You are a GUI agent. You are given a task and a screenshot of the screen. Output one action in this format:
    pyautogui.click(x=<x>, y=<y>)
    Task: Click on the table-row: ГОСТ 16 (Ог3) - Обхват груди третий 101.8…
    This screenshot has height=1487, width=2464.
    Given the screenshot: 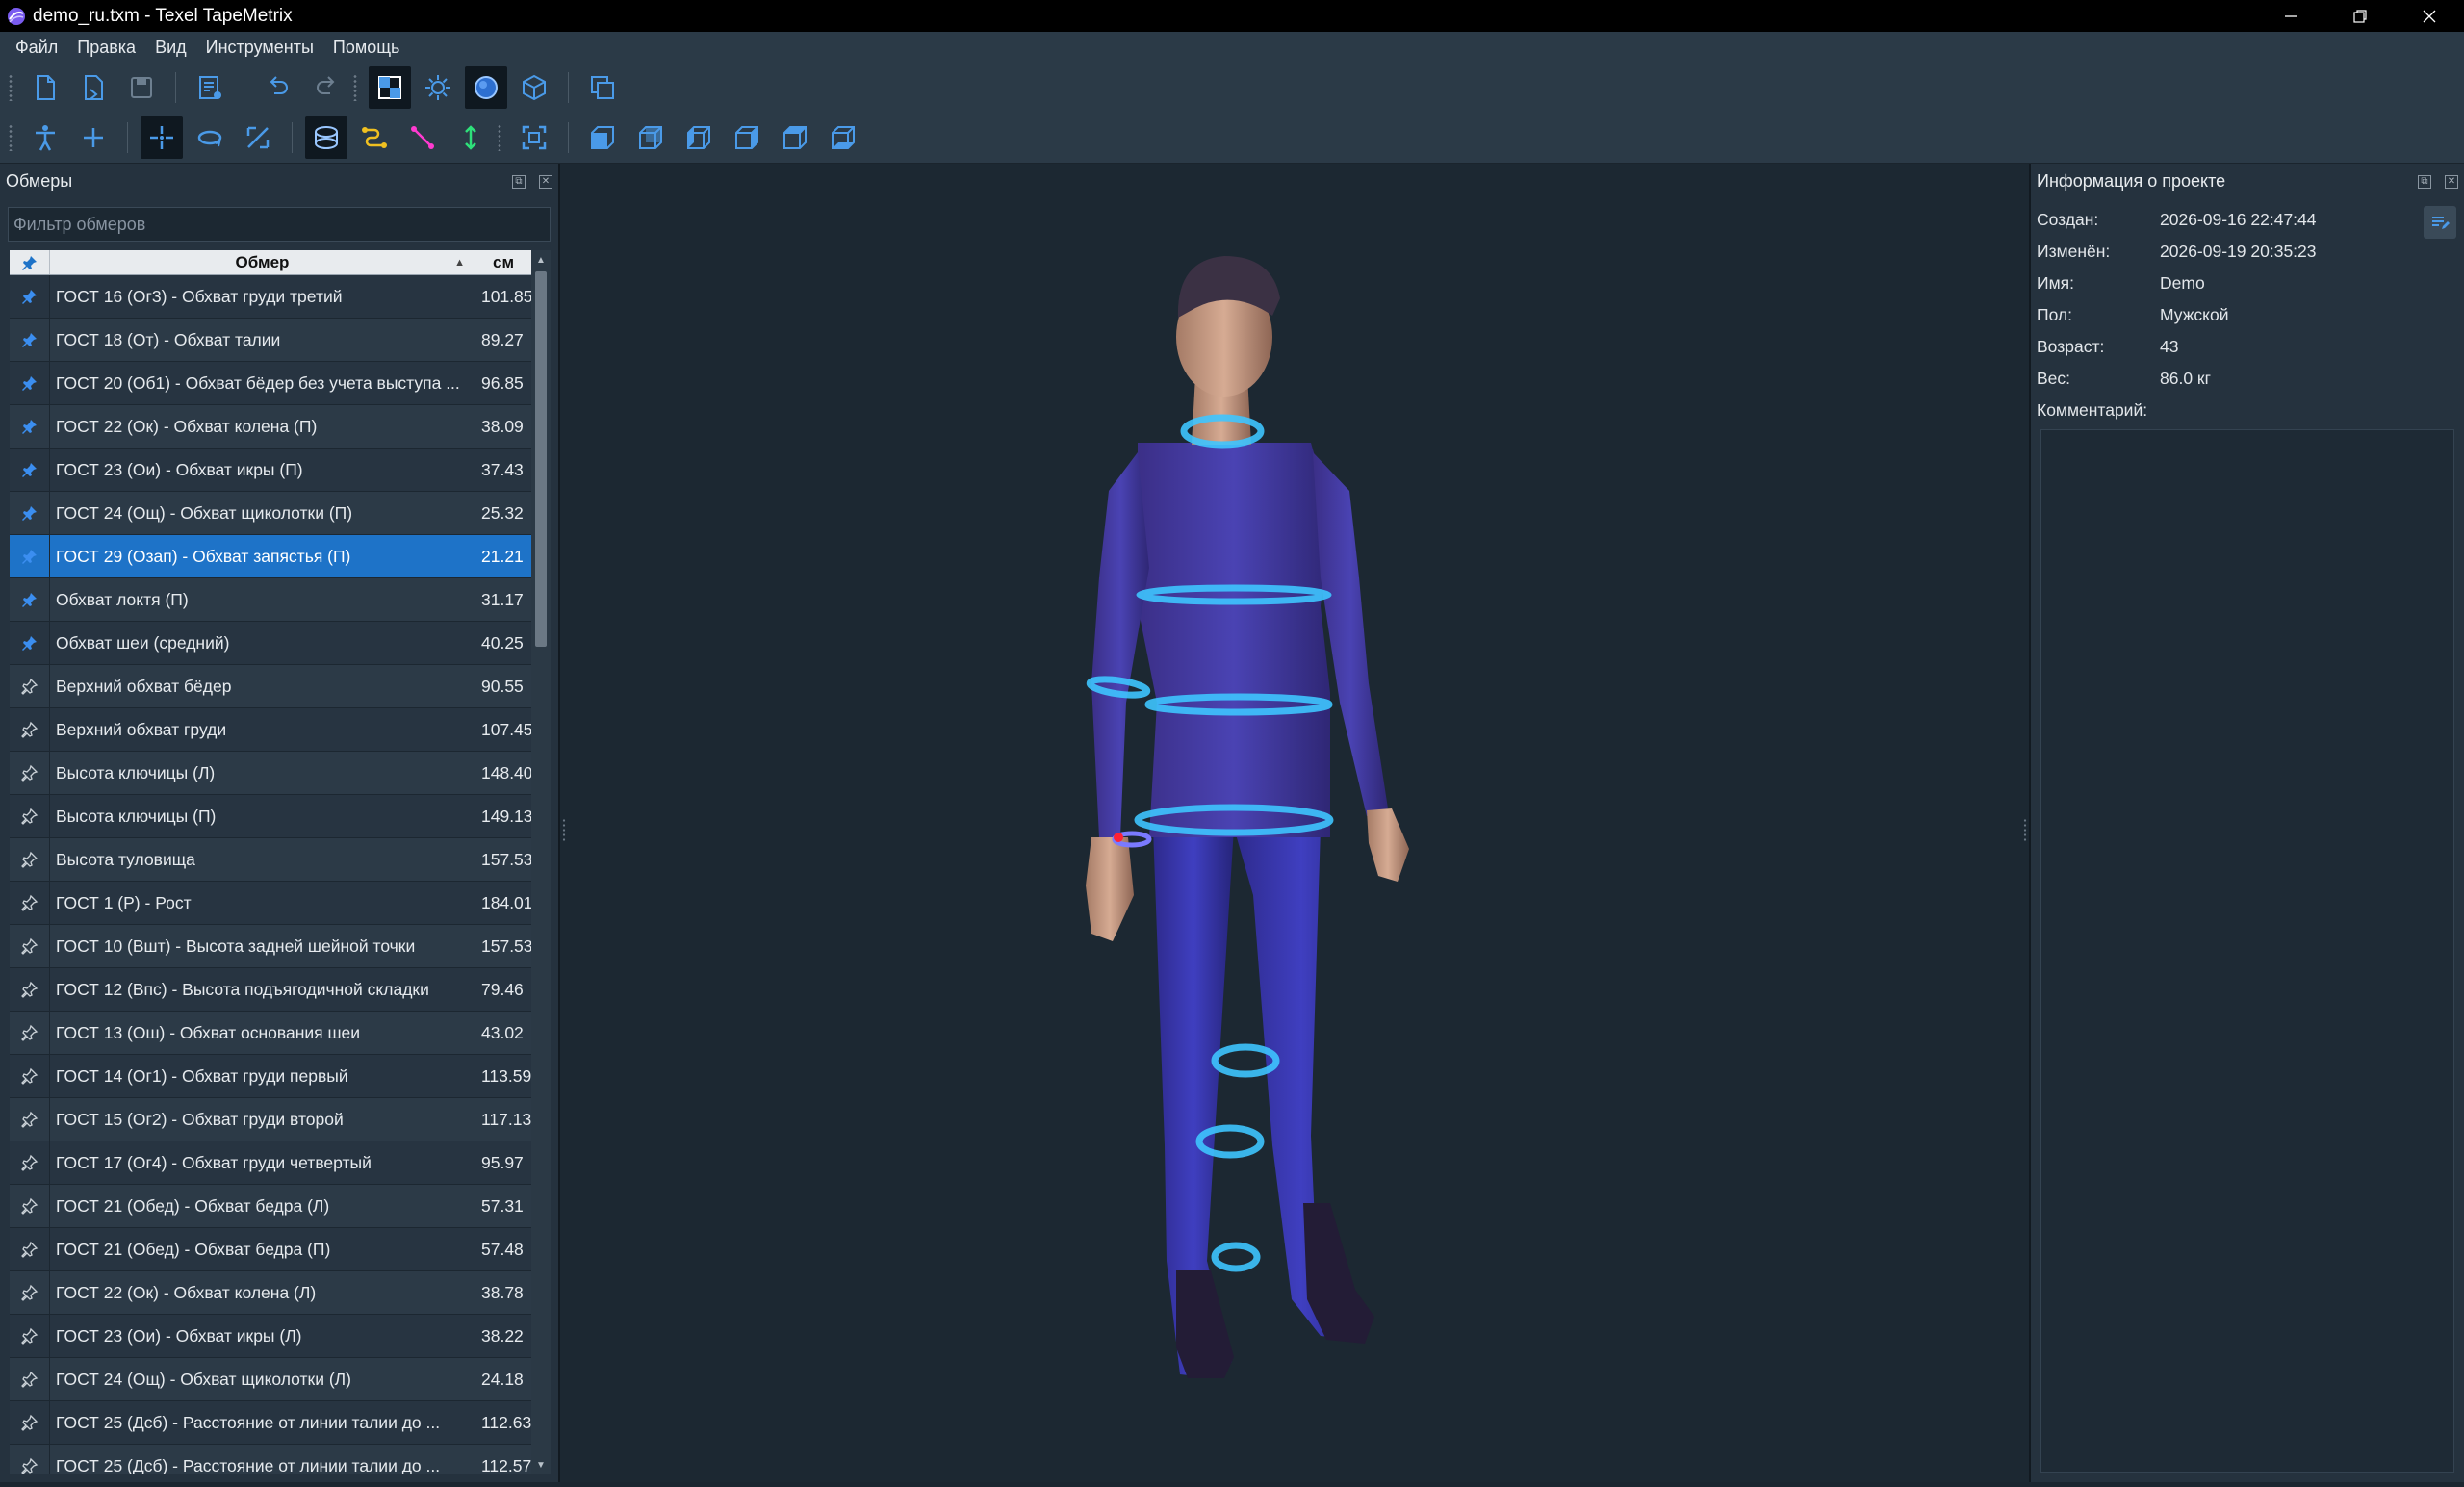 What is the action you would take?
    pyautogui.click(x=280, y=297)
    